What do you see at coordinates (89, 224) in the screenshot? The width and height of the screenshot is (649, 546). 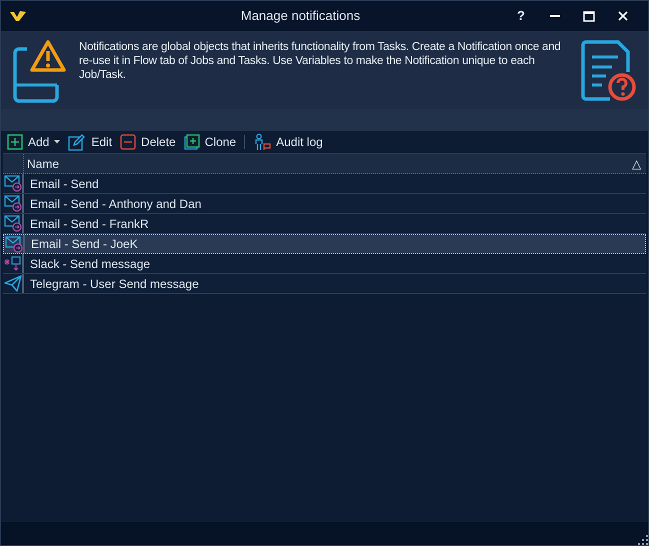 I see `row-name: Email - Send - FrankR` at bounding box center [89, 224].